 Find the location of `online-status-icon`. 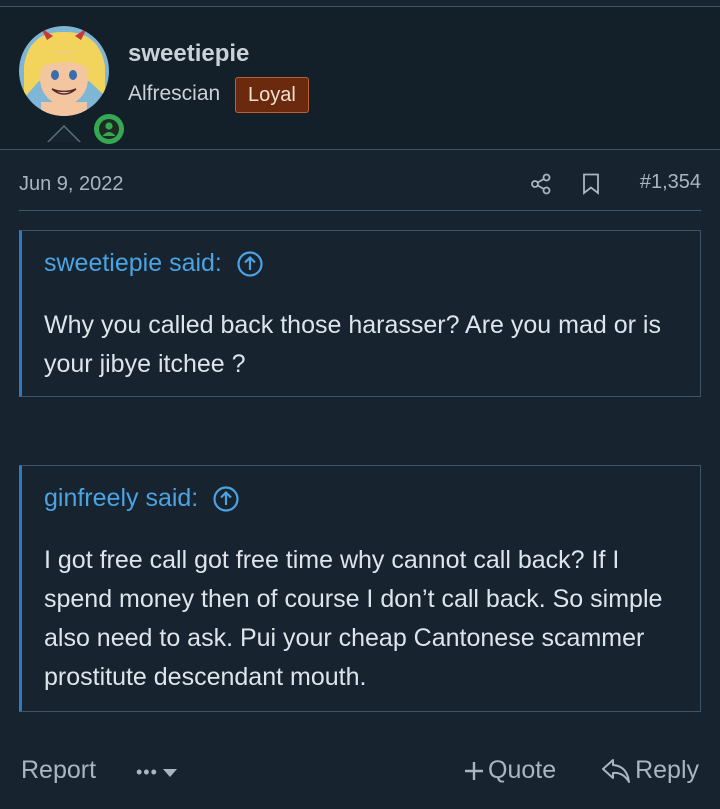

online-status-icon is located at coordinates (109, 129).